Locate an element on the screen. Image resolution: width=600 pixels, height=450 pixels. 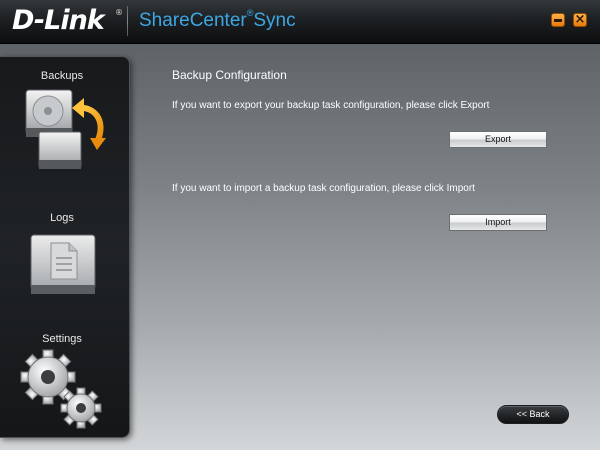
sidebar-item-logs: Logs is located at coordinates (64, 237).